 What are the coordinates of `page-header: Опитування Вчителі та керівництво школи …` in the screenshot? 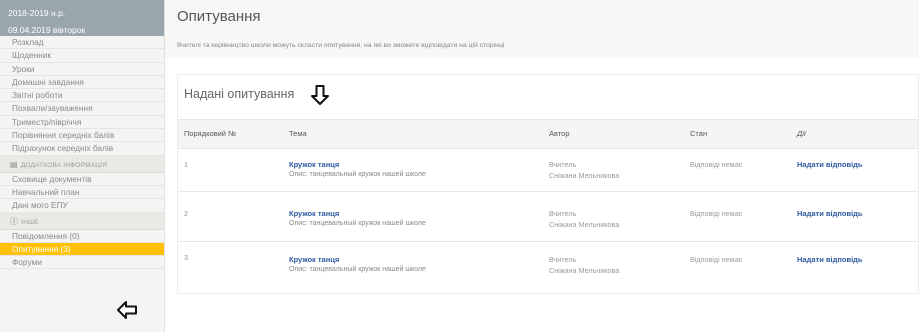 It's located at (542, 29).